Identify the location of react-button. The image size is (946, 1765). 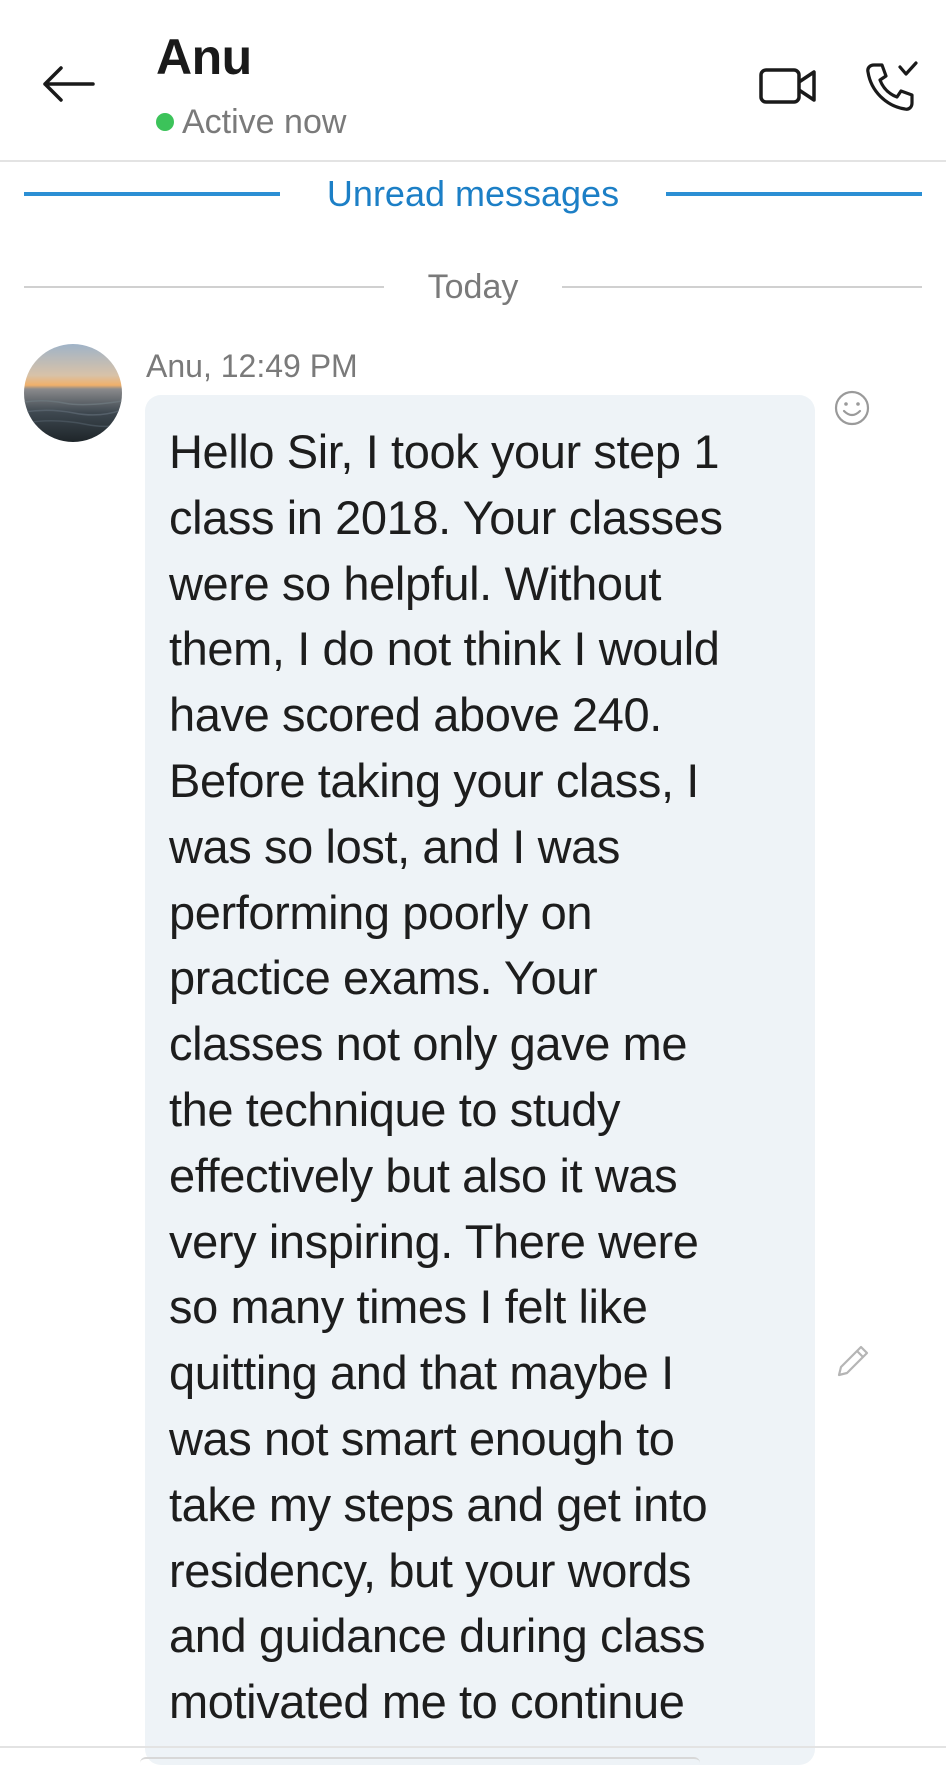
(852, 408).